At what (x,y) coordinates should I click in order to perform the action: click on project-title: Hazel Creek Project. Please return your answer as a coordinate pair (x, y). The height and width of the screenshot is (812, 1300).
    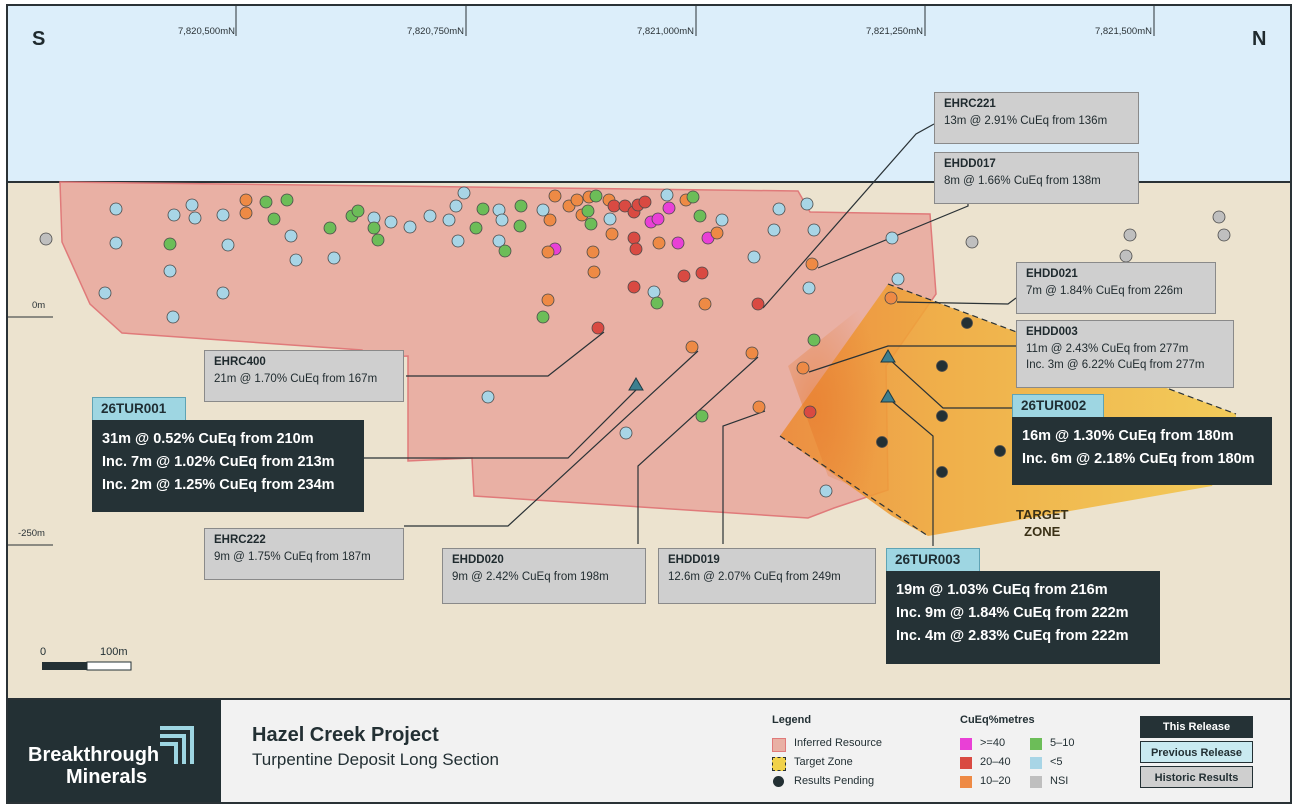
    Looking at the image, I should click on (345, 735).